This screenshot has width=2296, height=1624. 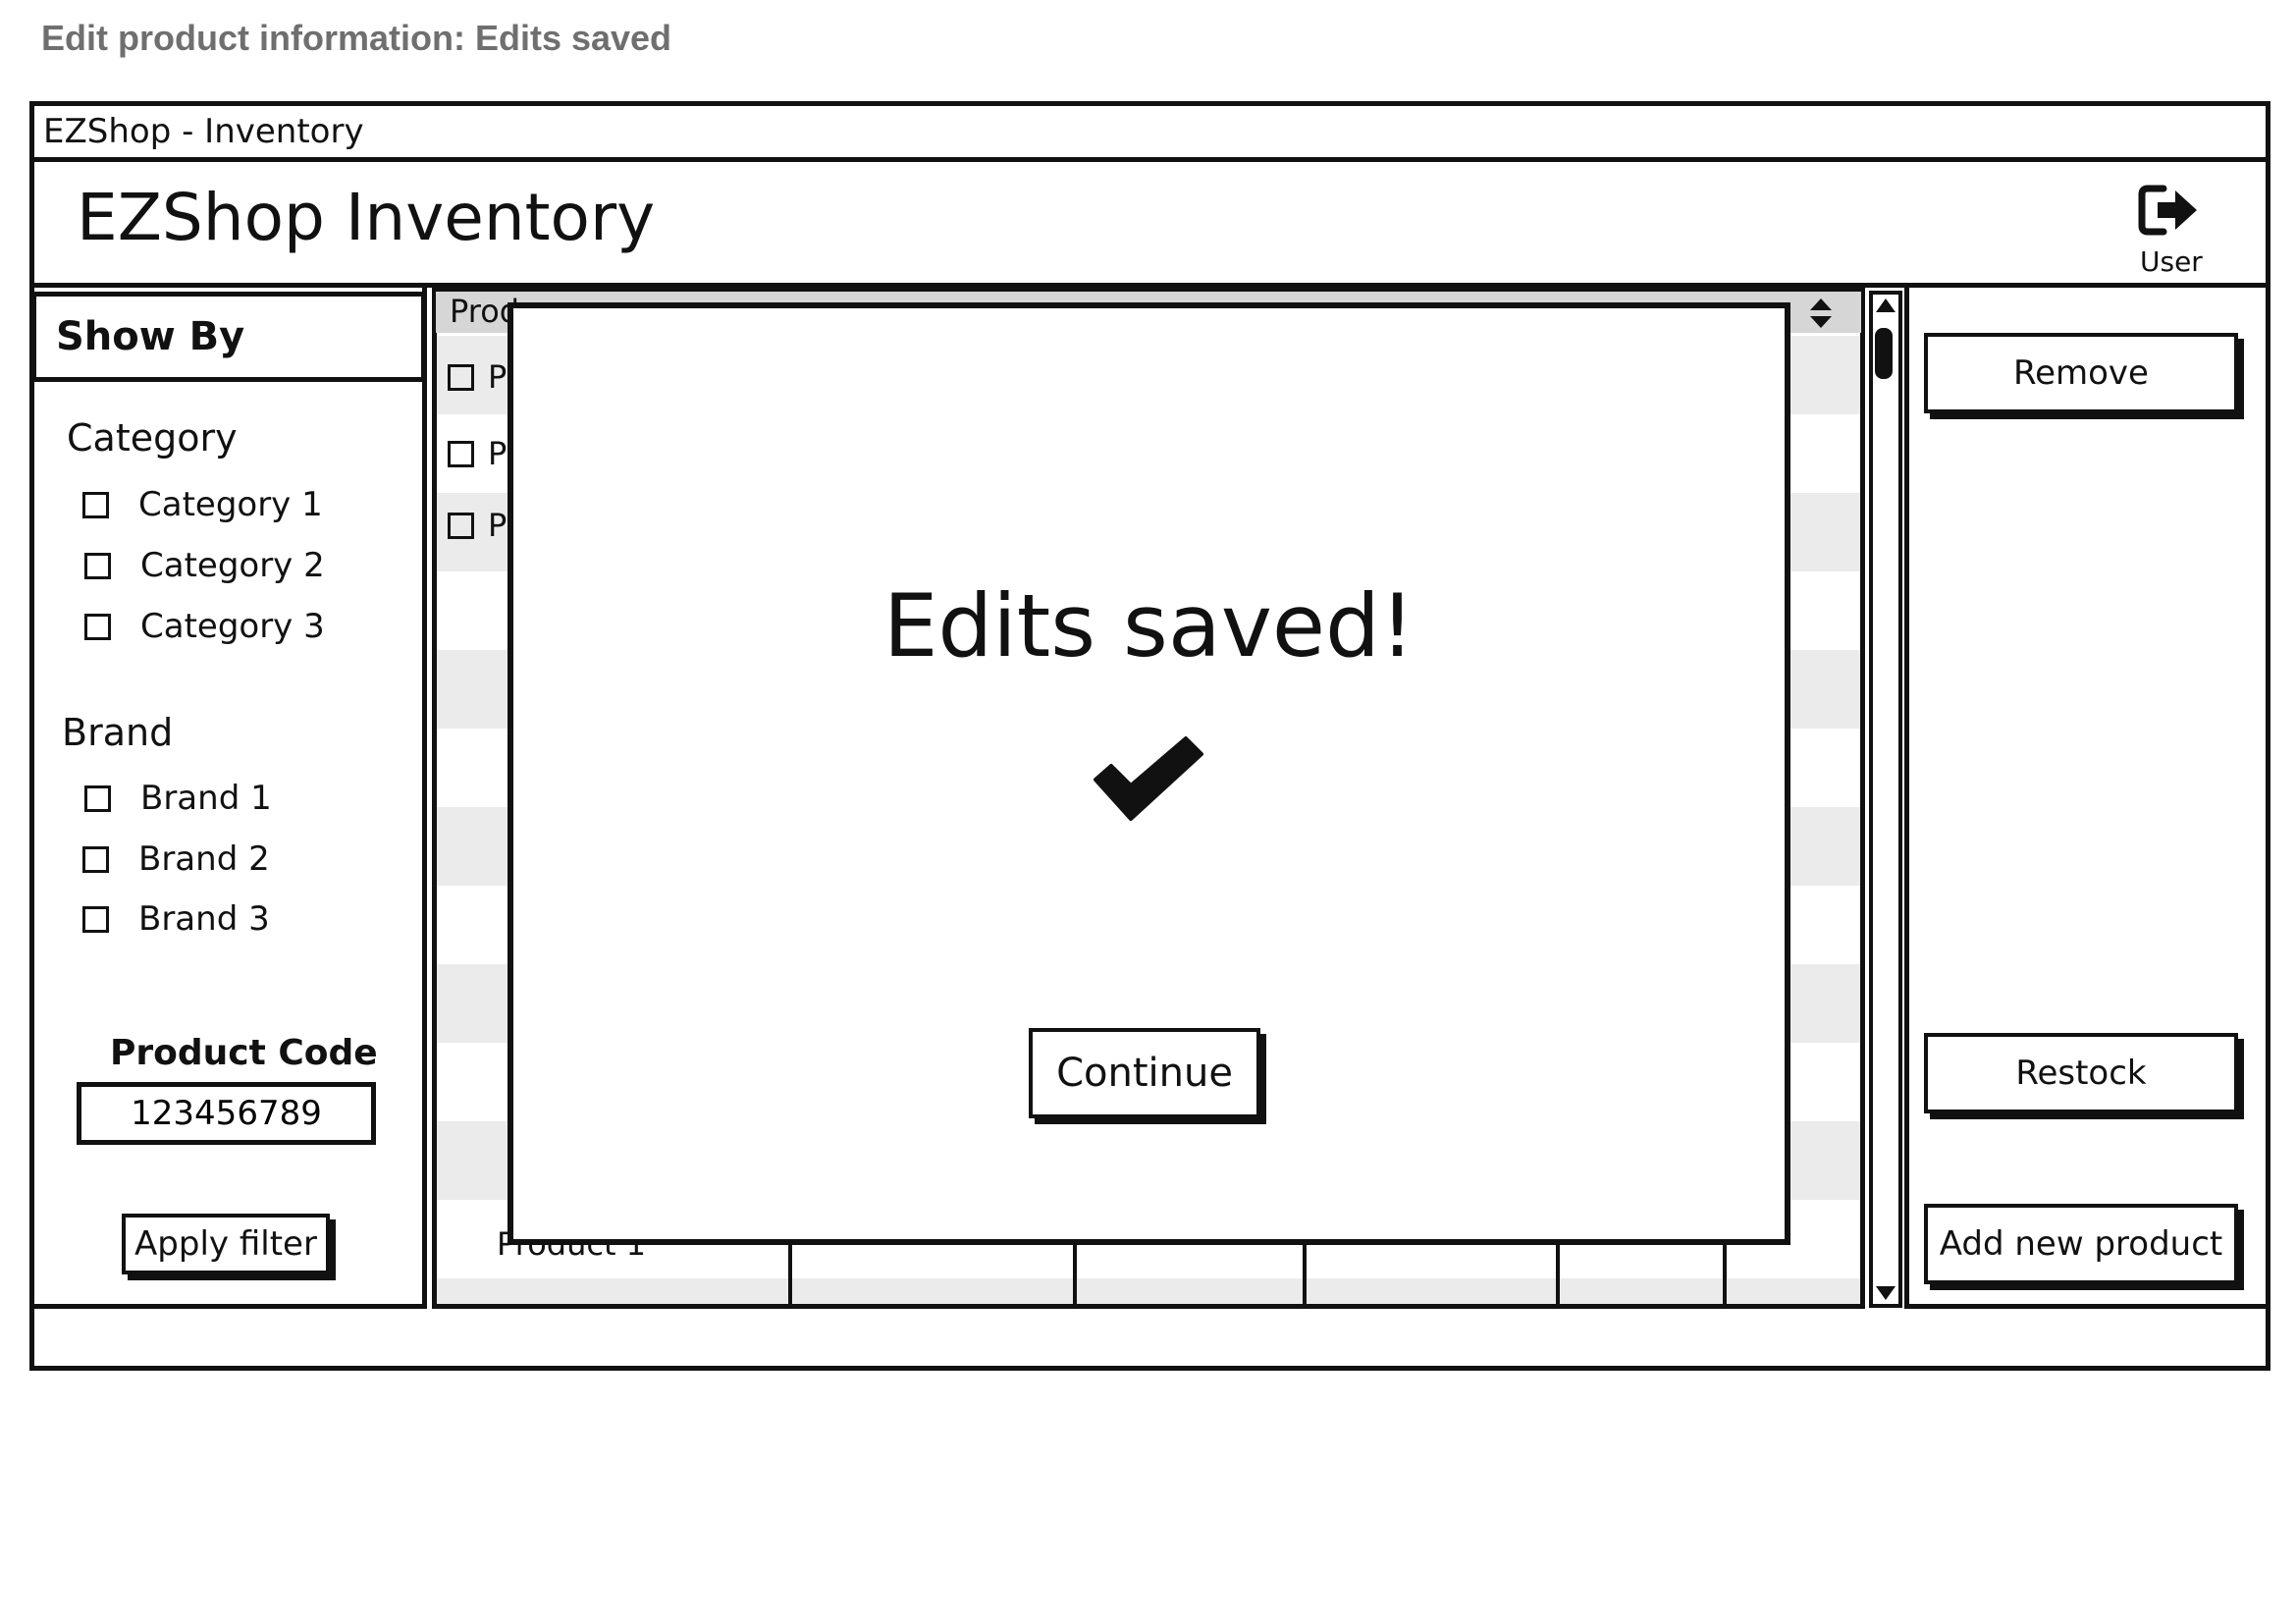 I want to click on sort-icon, so click(x=1821, y=313).